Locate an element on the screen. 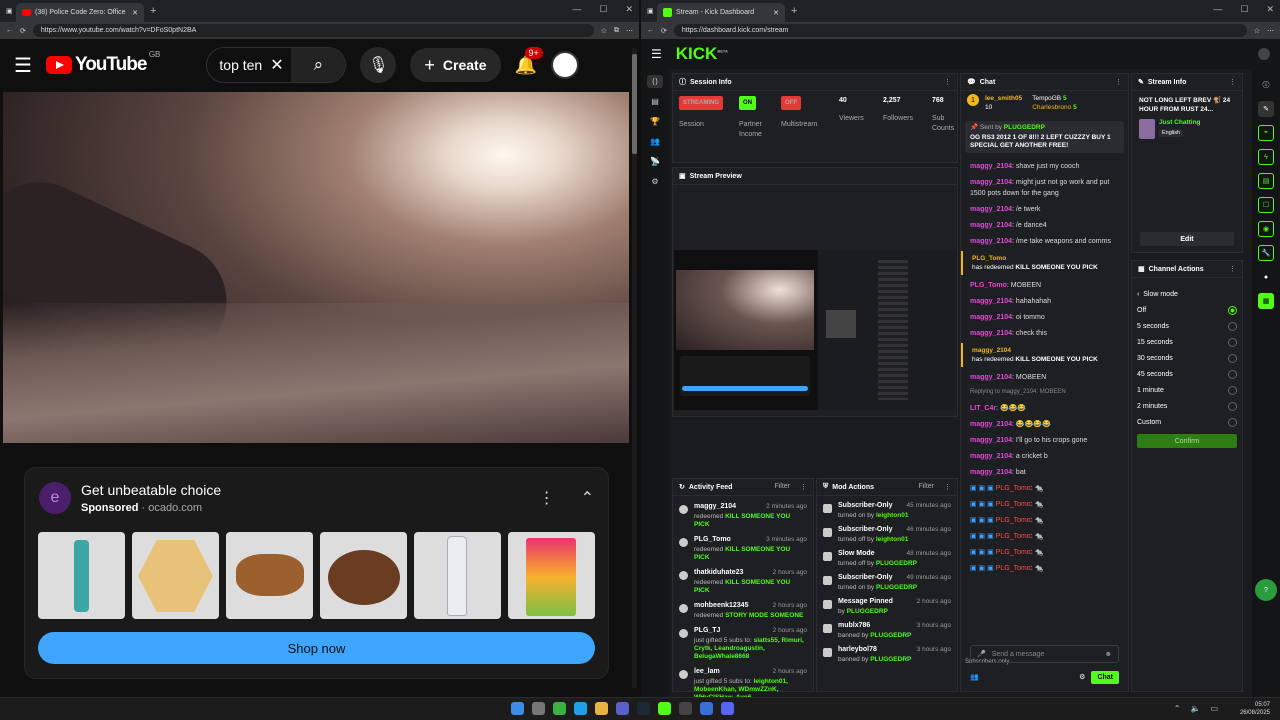  emoji-icon: ☻ is located at coordinates (1108, 654).